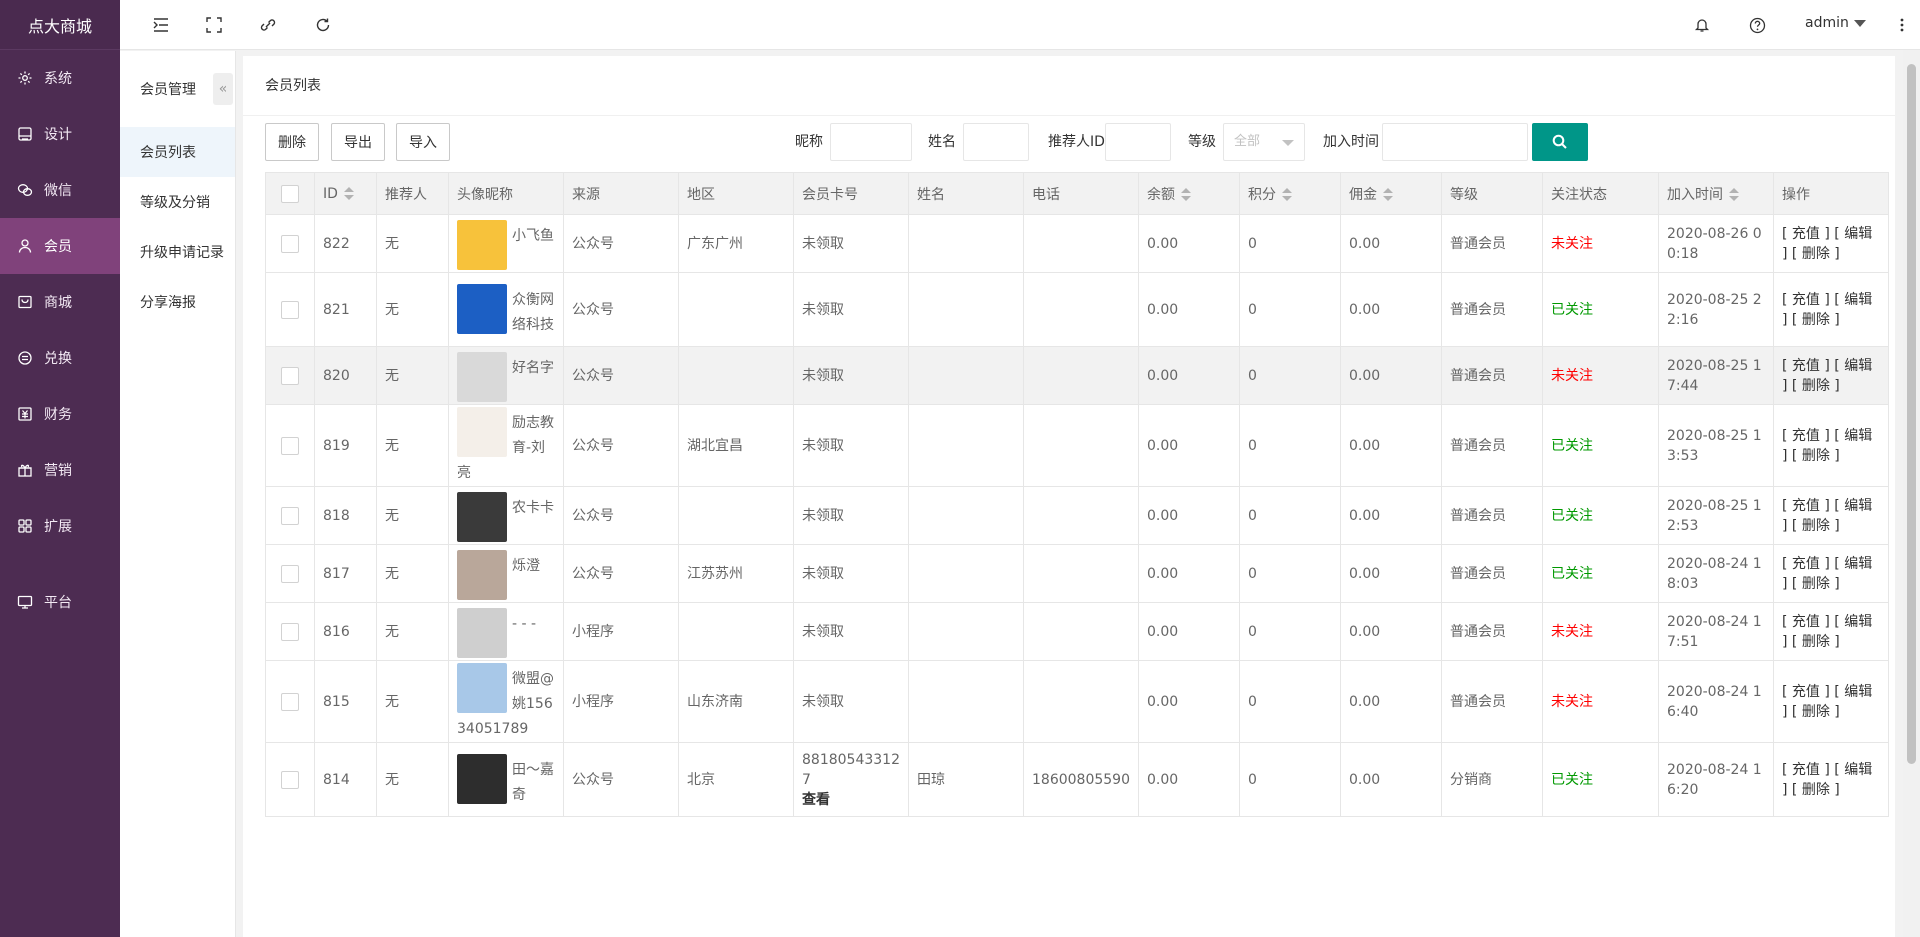 Image resolution: width=1920 pixels, height=937 pixels. I want to click on nav-list: 系统 设计 微信 会员 商城 兑换 财务 营销 扩展平台, so click(60, 340).